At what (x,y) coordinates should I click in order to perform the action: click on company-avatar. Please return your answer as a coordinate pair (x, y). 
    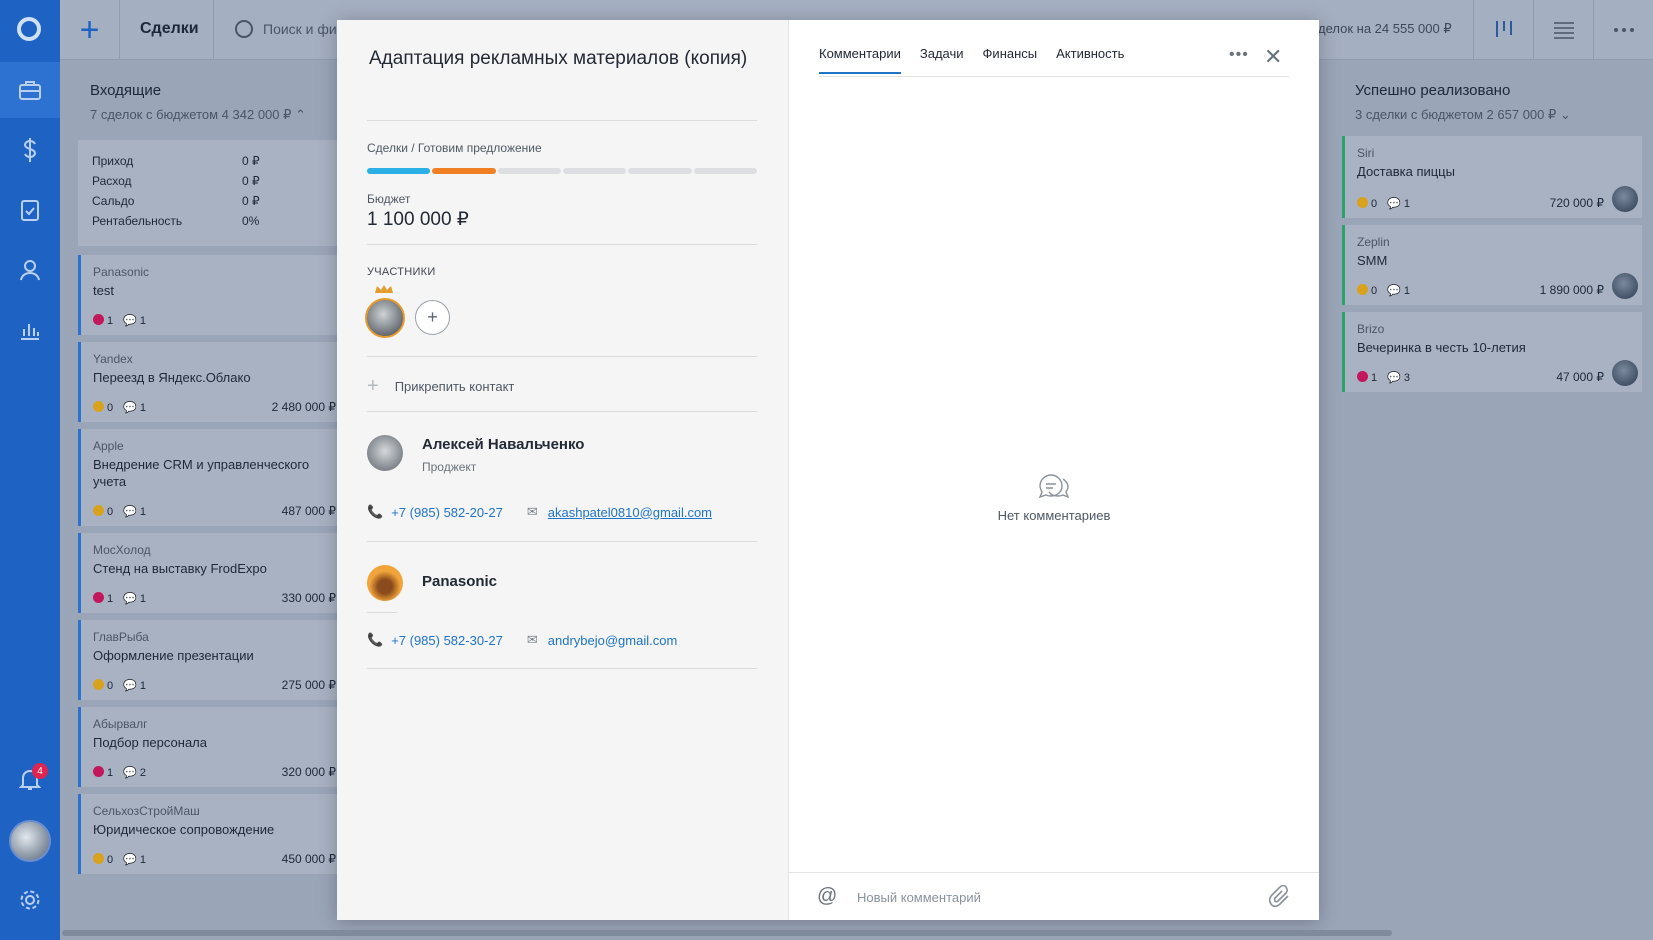
    Looking at the image, I should click on (385, 583).